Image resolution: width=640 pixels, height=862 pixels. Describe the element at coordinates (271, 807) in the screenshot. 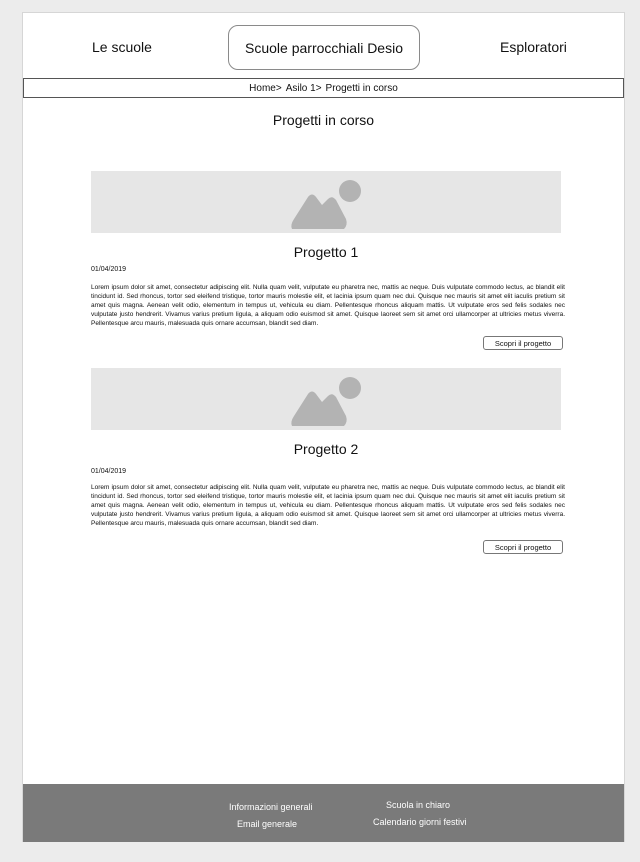

I see `footer-link-info: Informazioni generali` at that location.